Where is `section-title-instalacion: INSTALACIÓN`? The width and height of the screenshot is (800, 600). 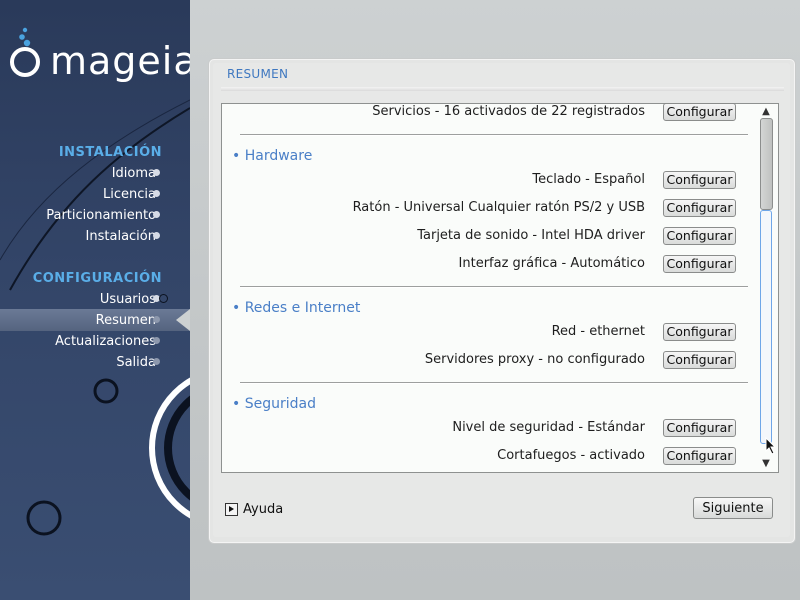
section-title-instalacion: INSTALACIÓN is located at coordinates (110, 152).